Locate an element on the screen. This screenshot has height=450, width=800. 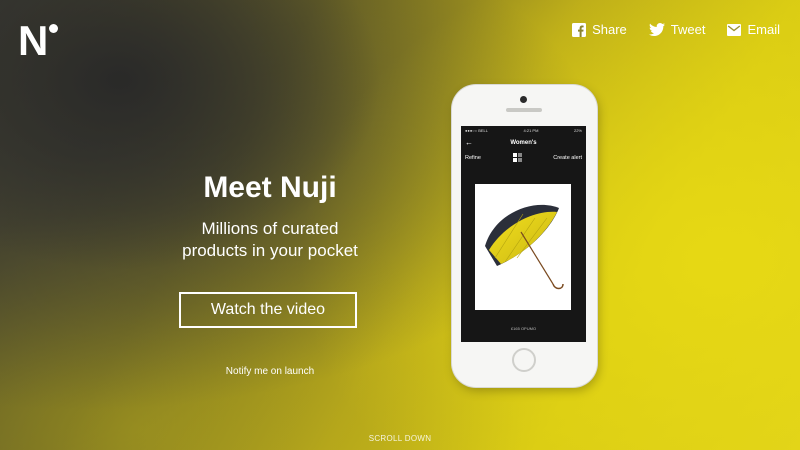
app-header-title: Women's is located at coordinates (523, 142).